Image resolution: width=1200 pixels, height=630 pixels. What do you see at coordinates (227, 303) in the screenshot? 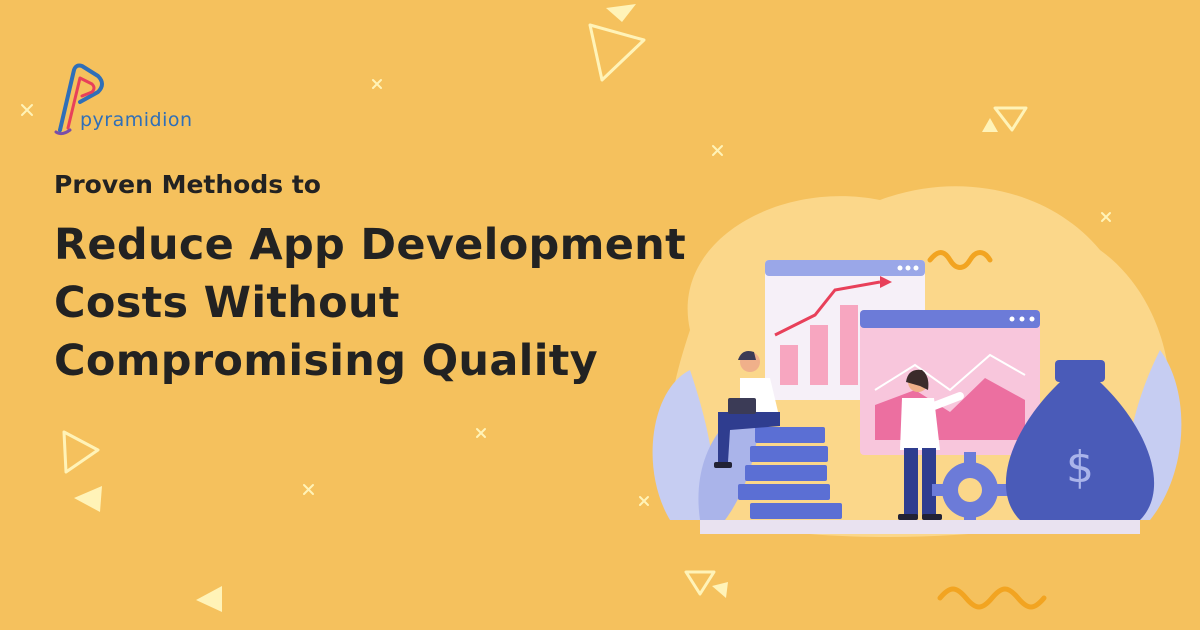
I see `headline-line: Costs Without` at bounding box center [227, 303].